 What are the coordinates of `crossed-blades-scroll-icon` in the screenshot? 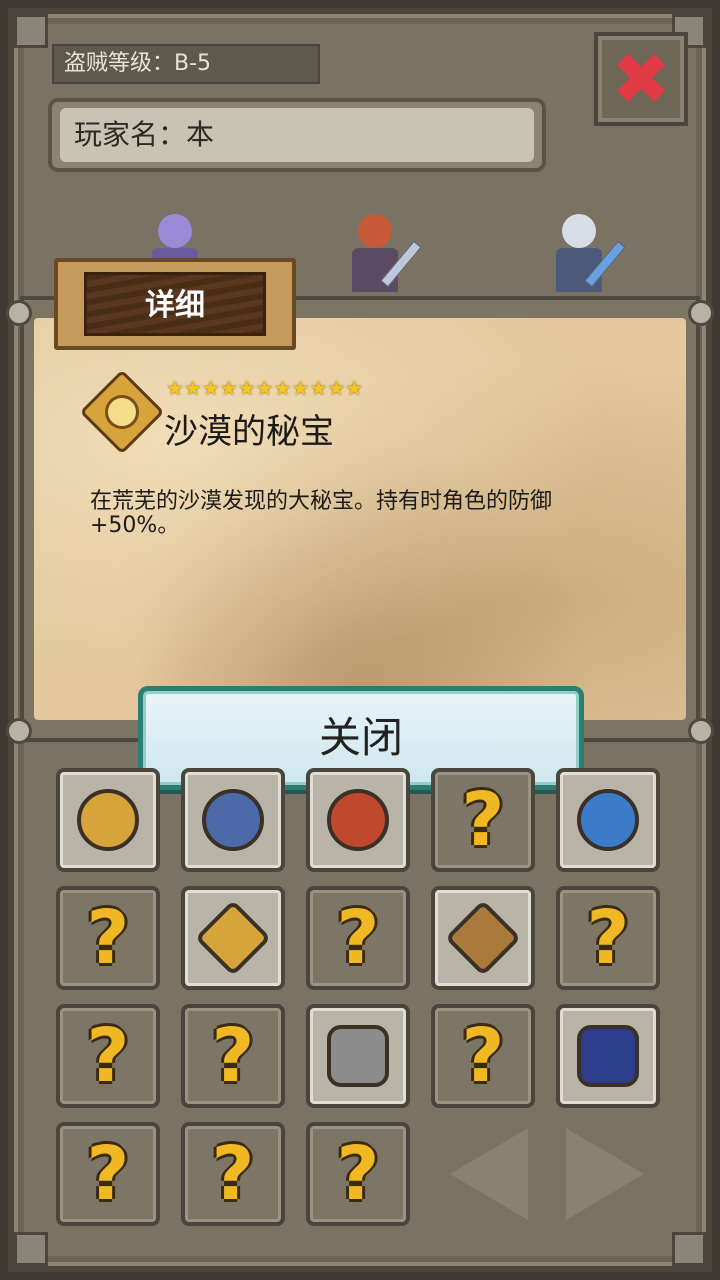 It's located at (483, 938).